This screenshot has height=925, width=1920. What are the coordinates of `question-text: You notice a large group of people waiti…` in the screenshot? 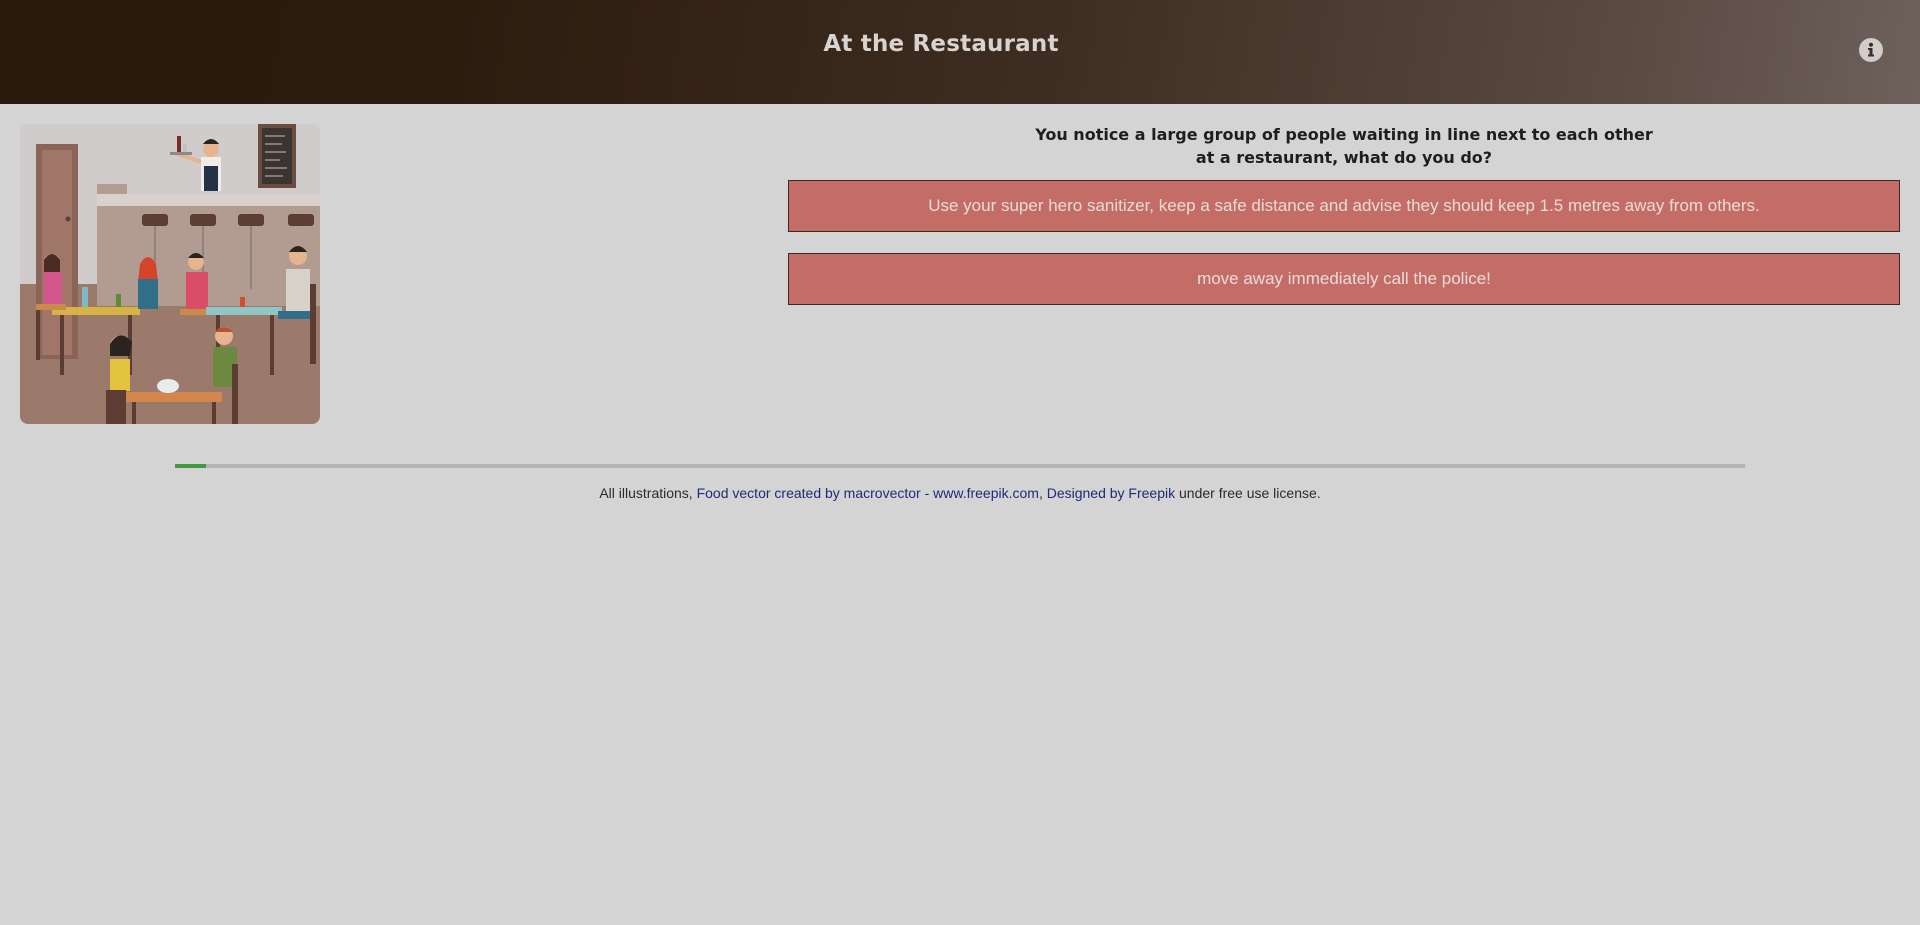 It's located at (1344, 146).